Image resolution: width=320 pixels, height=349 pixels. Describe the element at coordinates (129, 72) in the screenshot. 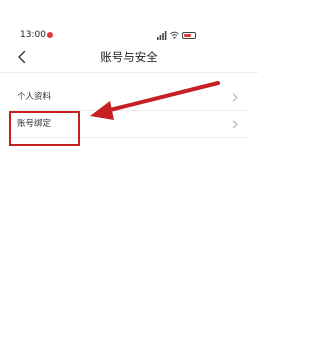

I see `nav-divider` at that location.